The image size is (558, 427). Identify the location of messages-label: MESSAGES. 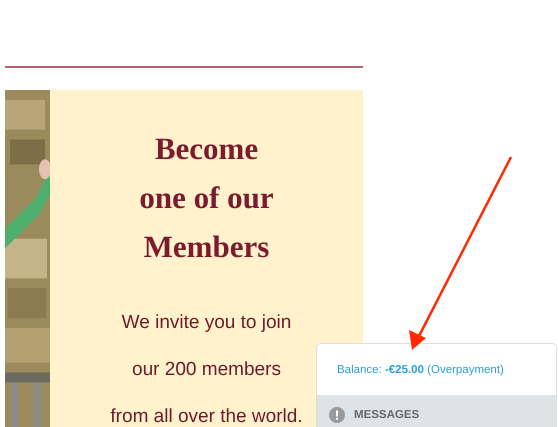
(387, 415).